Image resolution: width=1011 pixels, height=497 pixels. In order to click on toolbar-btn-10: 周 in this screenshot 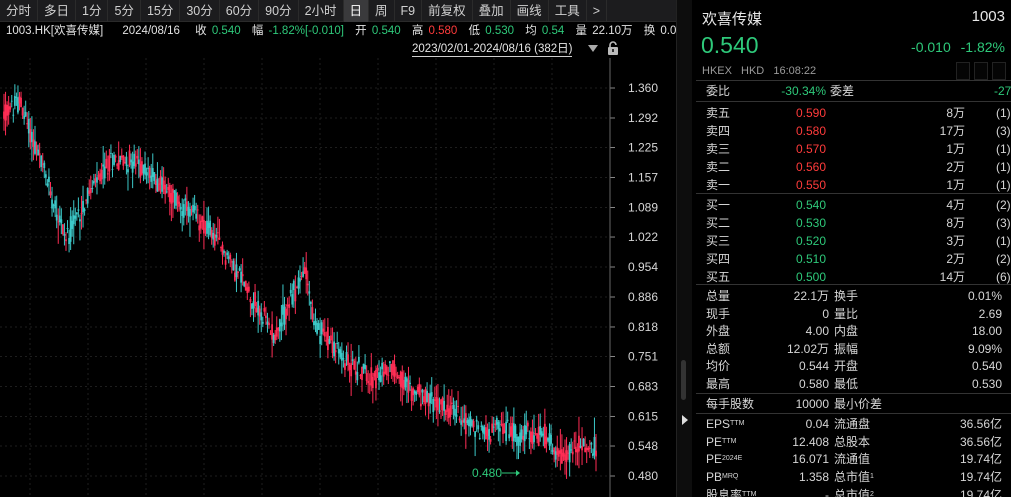, I will do `click(382, 11)`.